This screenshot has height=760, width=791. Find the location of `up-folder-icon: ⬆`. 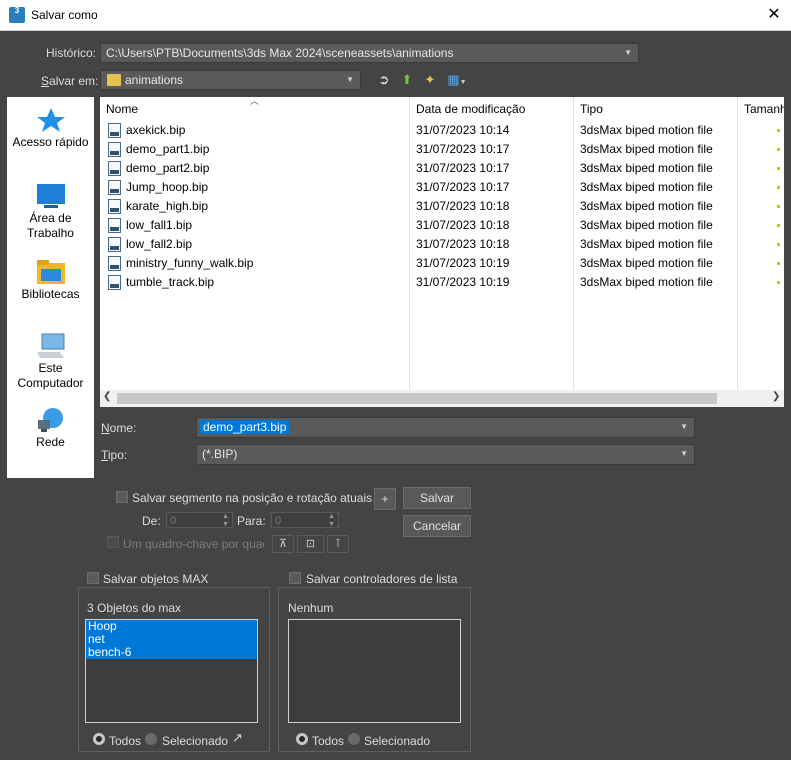

up-folder-icon: ⬆ is located at coordinates (407, 80).